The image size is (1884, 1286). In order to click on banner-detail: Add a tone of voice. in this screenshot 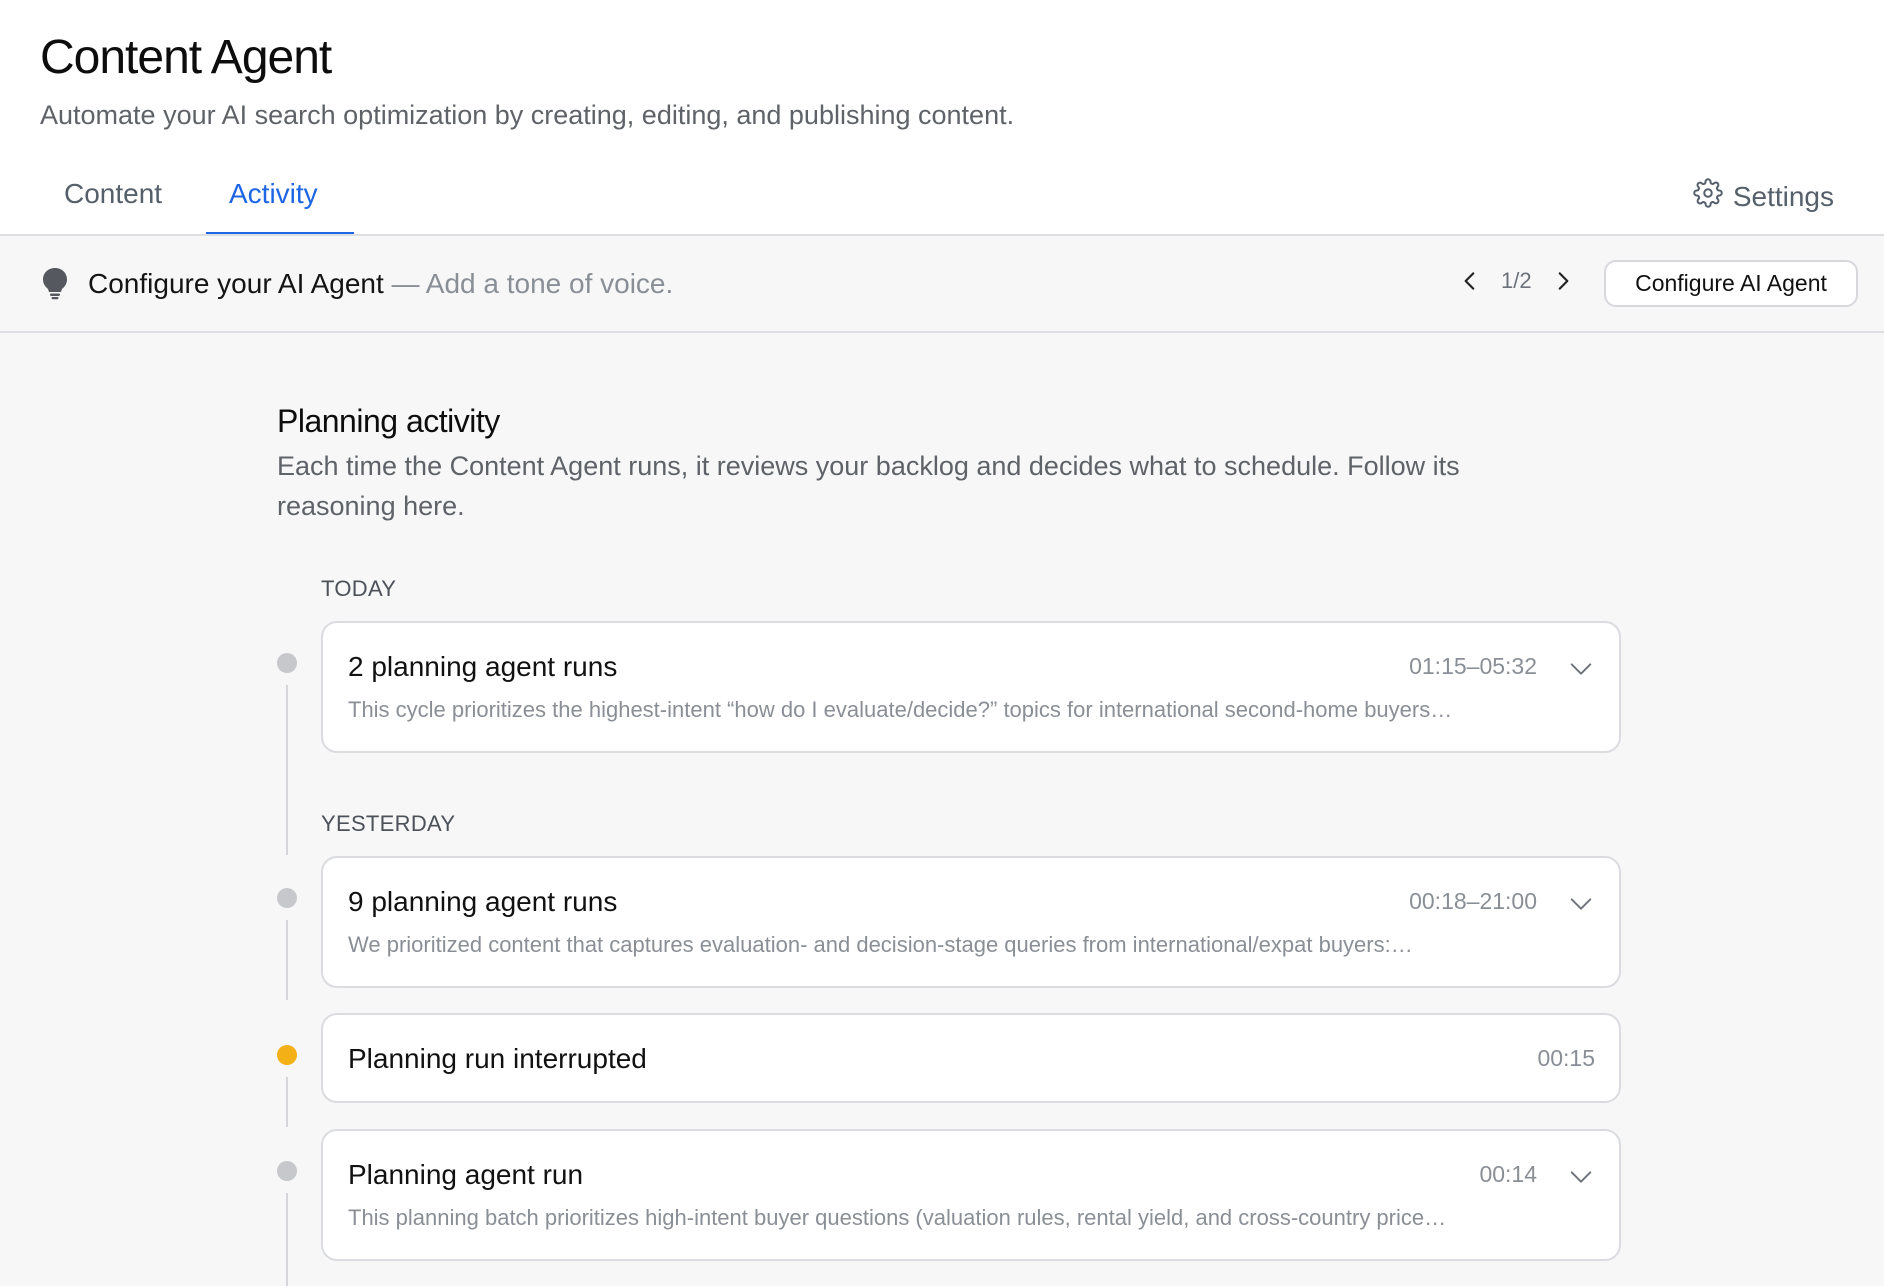, I will do `click(549, 283)`.